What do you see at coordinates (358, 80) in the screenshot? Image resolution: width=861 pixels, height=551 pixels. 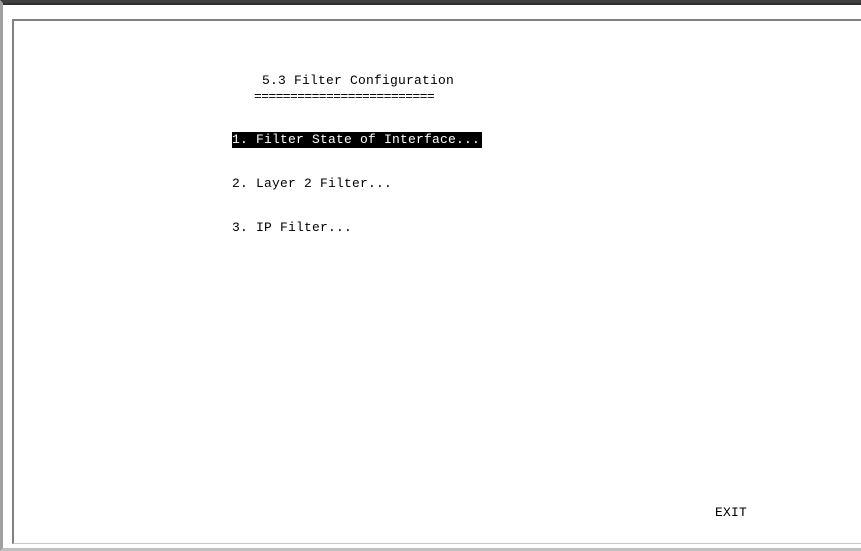 I see `page-title: 5.3 Filter Configuration` at bounding box center [358, 80].